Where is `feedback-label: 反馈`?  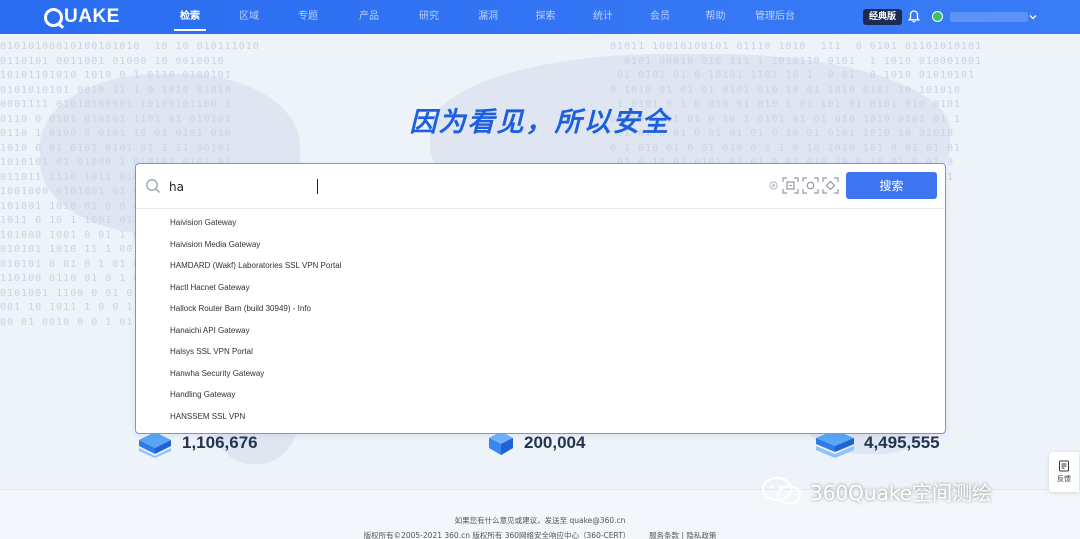
feedback-label: 反馈 is located at coordinates (1064, 479).